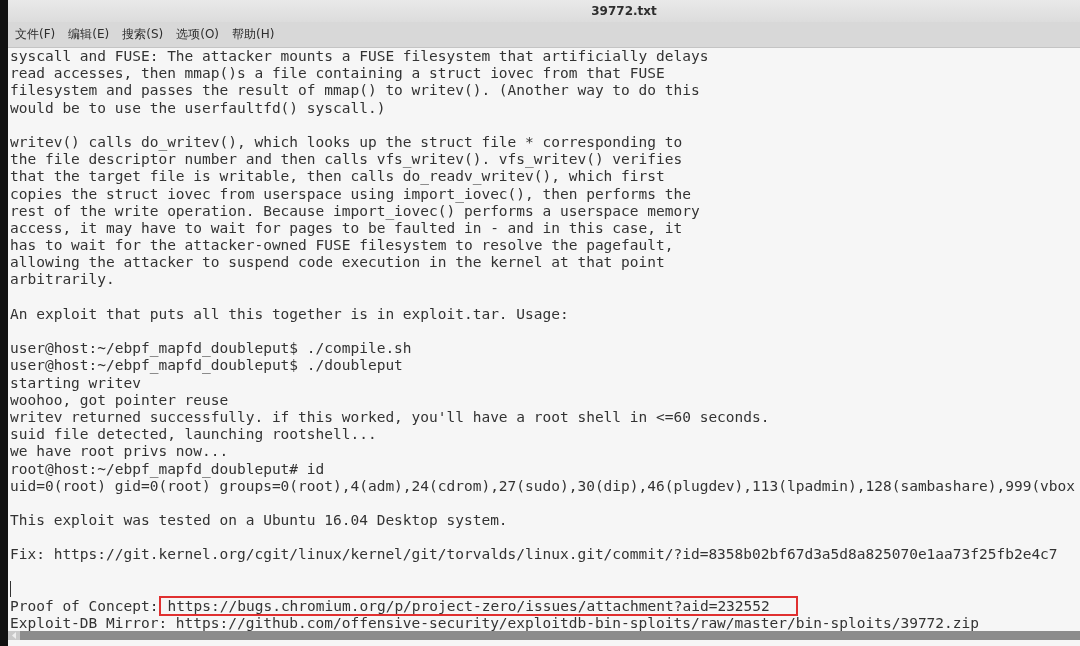  Describe the element at coordinates (337, 73) in the screenshot. I see `text-line: read accesses, then mmap()s a file containing a struct iovec from that FUSE` at that location.